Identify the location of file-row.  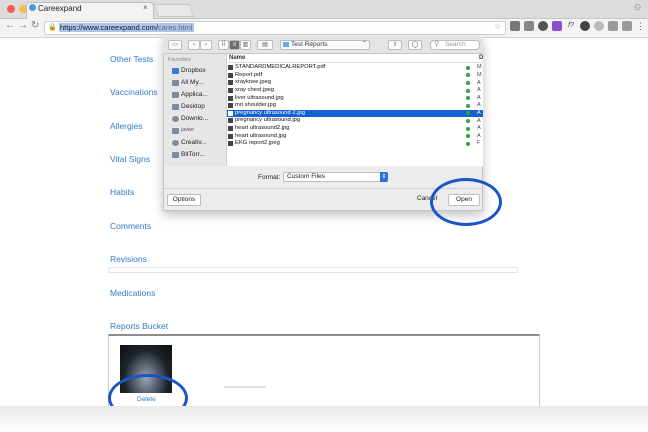
(355, 76).